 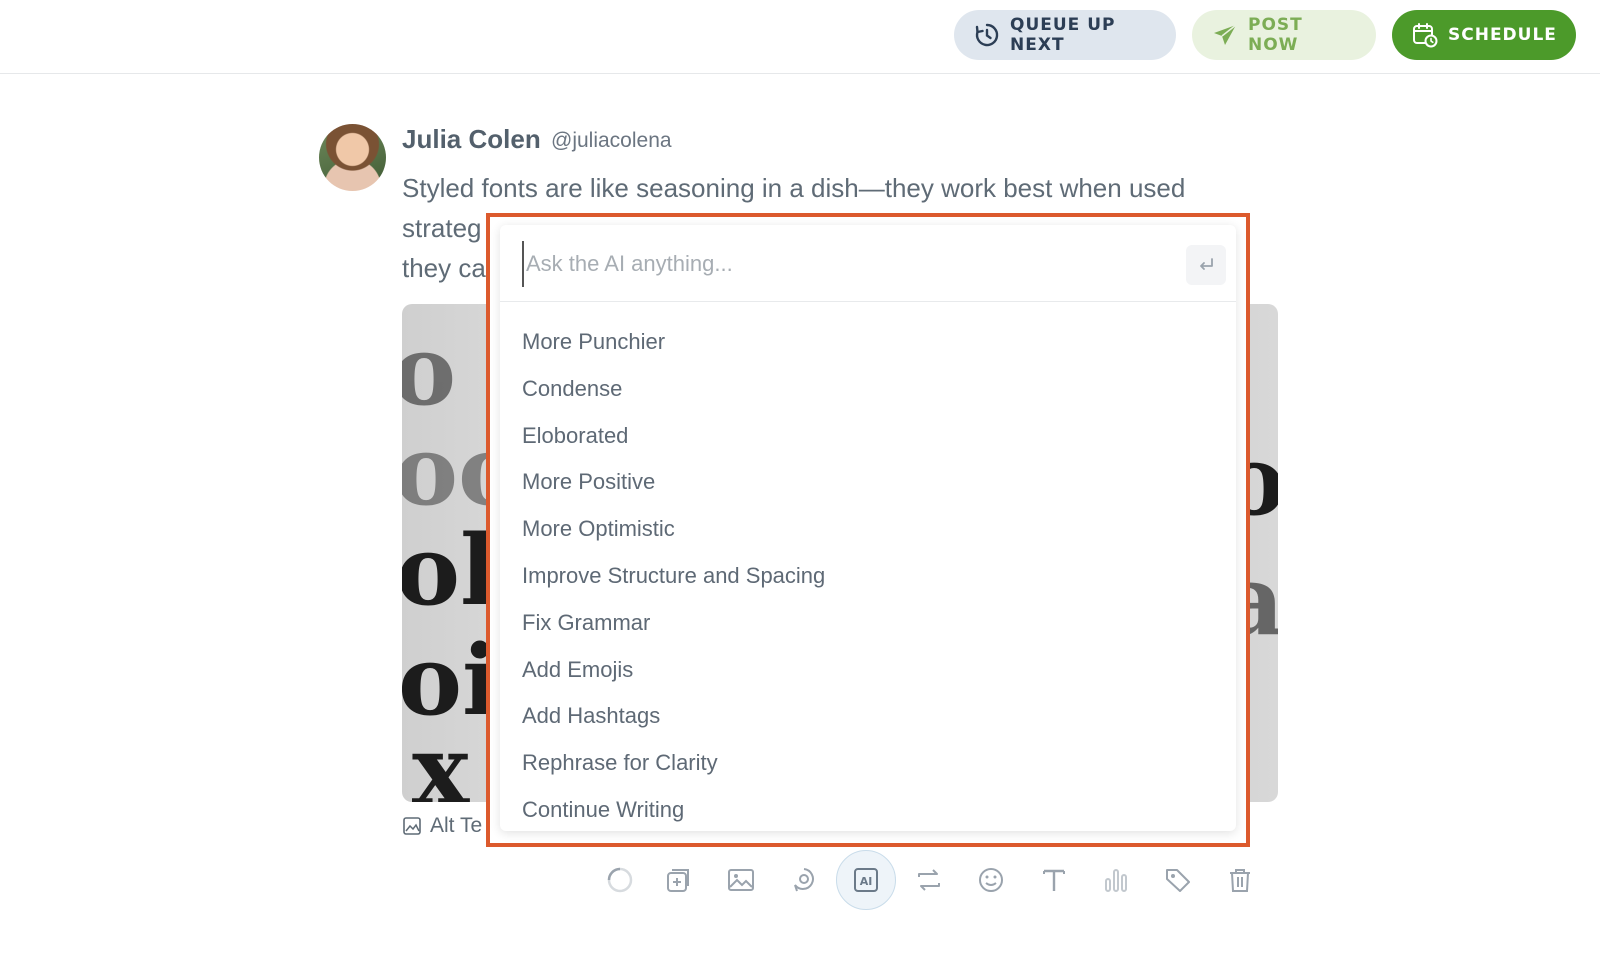 I want to click on ai-option-fix-grammar: Fix Grammar, so click(x=673, y=623).